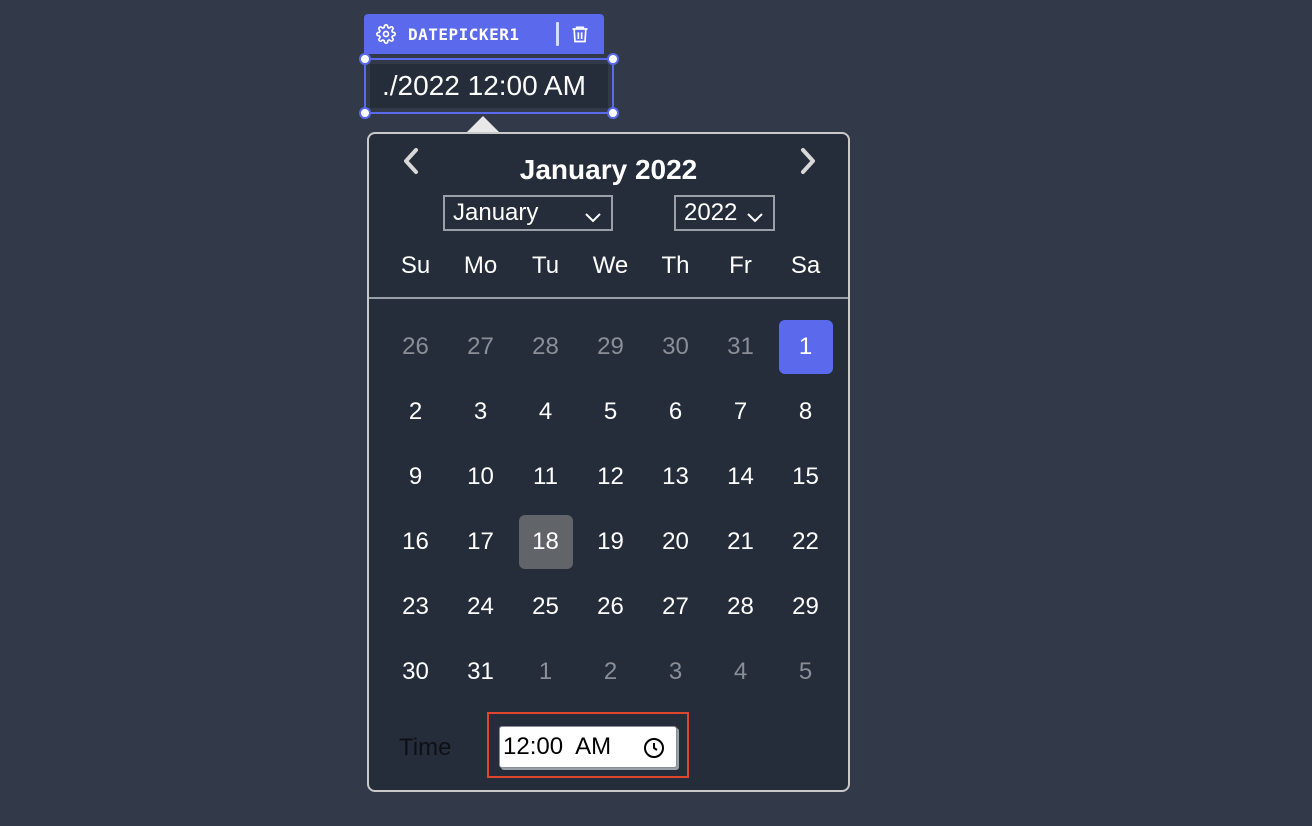 The width and height of the screenshot is (1312, 826). I want to click on clock-icon, so click(654, 751).